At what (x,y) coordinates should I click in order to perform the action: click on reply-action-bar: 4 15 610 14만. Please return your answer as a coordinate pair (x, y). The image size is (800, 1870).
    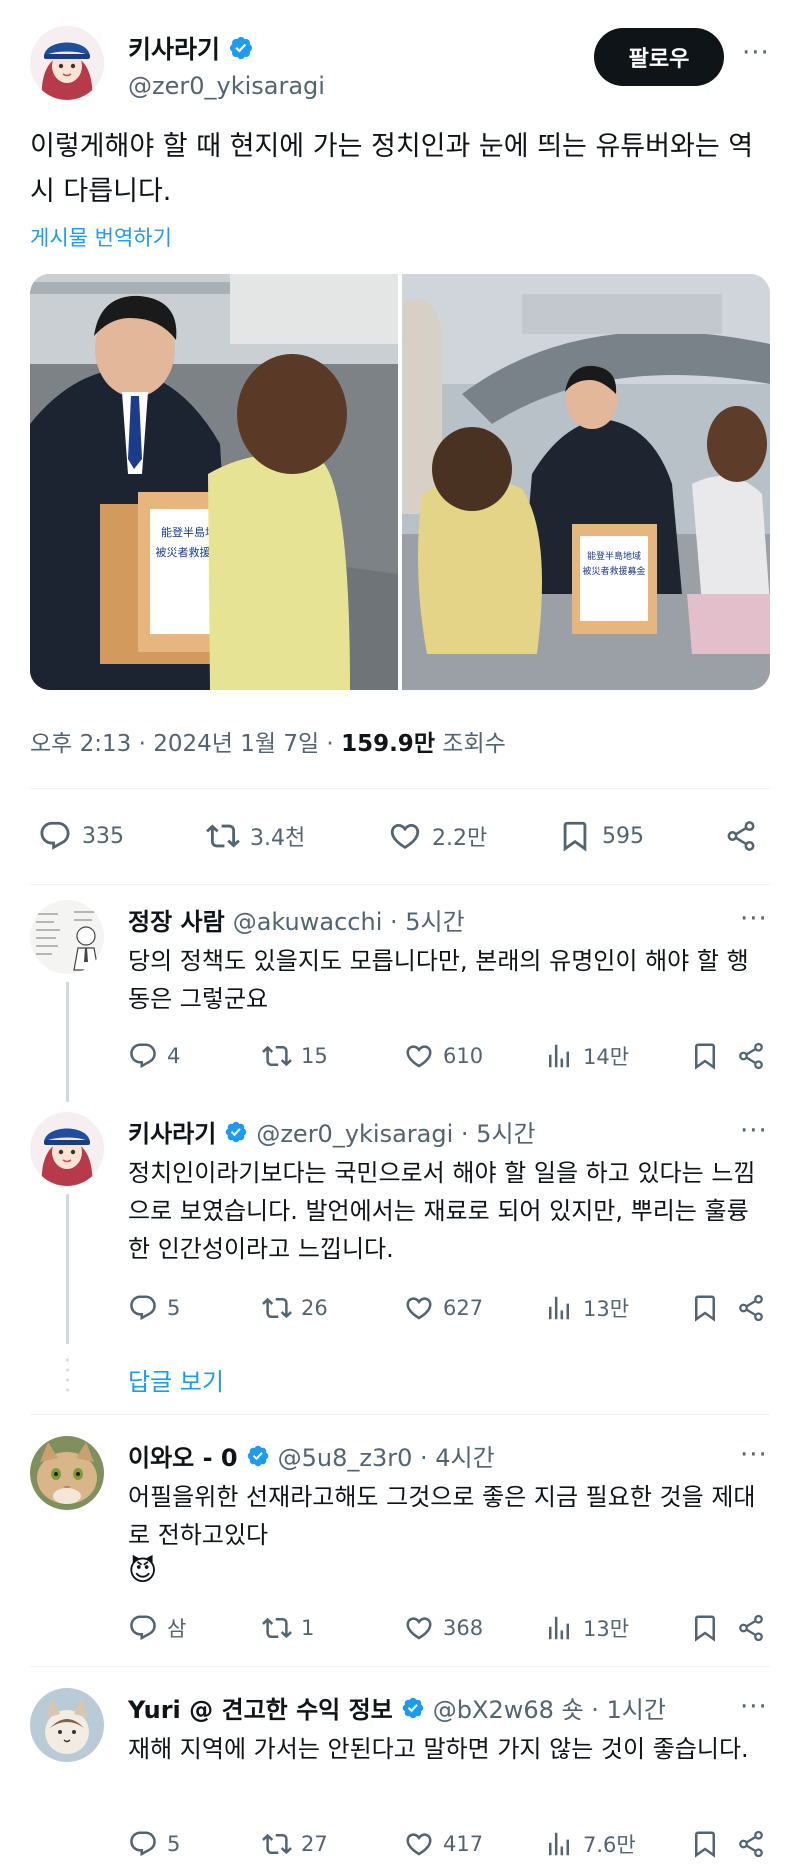
    Looking at the image, I should click on (449, 1056).